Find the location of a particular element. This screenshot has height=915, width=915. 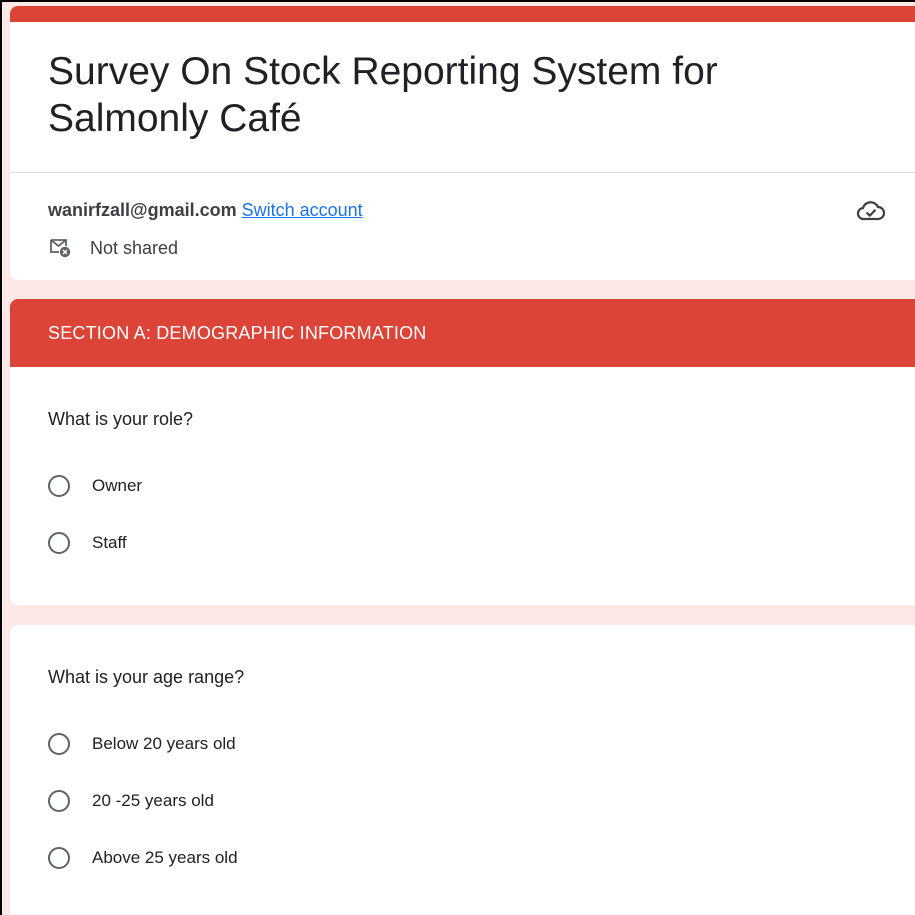

account-line: wanirfzall@gmail.com Switch account is located at coordinates (205, 210).